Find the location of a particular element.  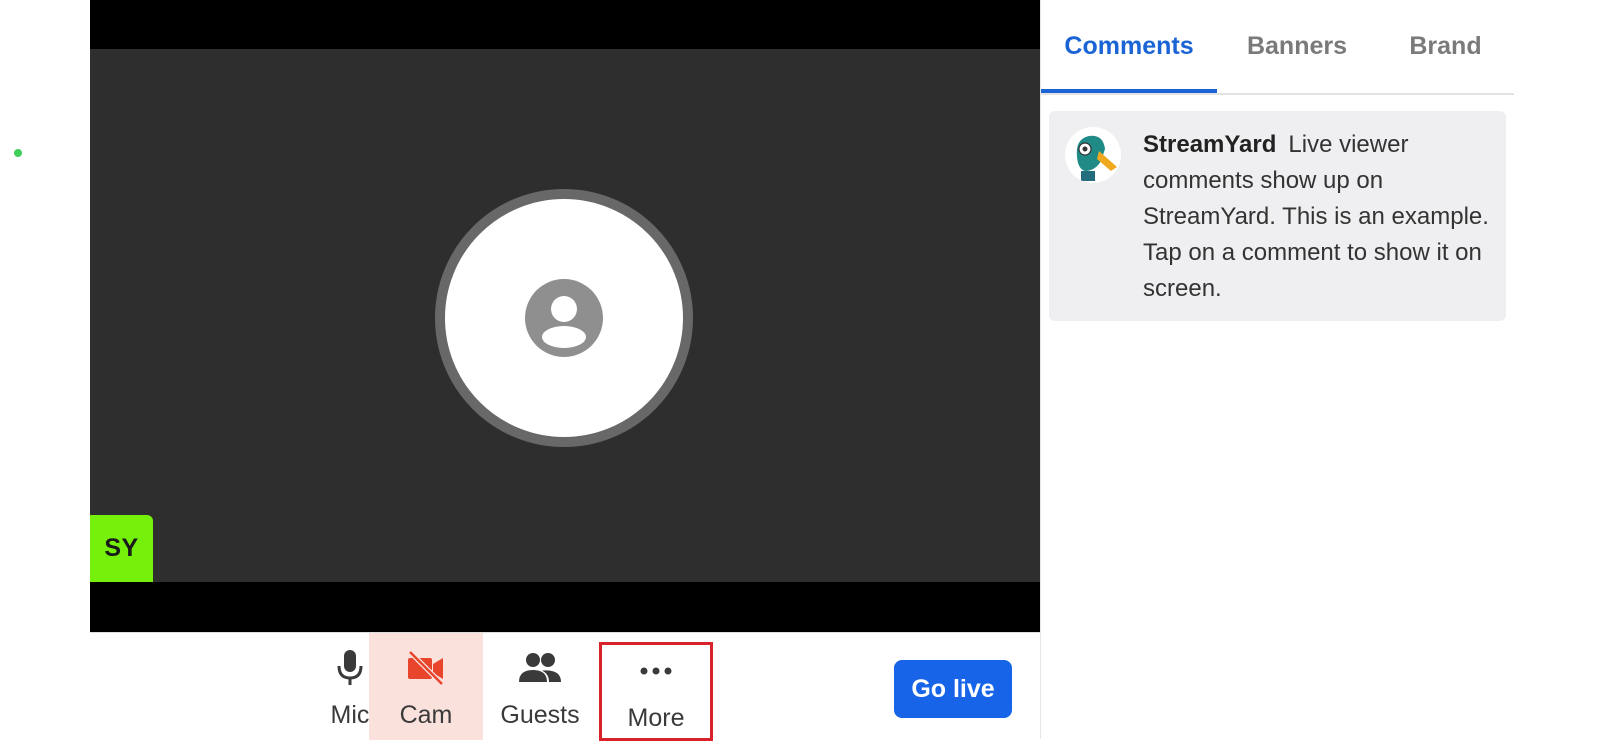

guests-label: Guests is located at coordinates (540, 715).